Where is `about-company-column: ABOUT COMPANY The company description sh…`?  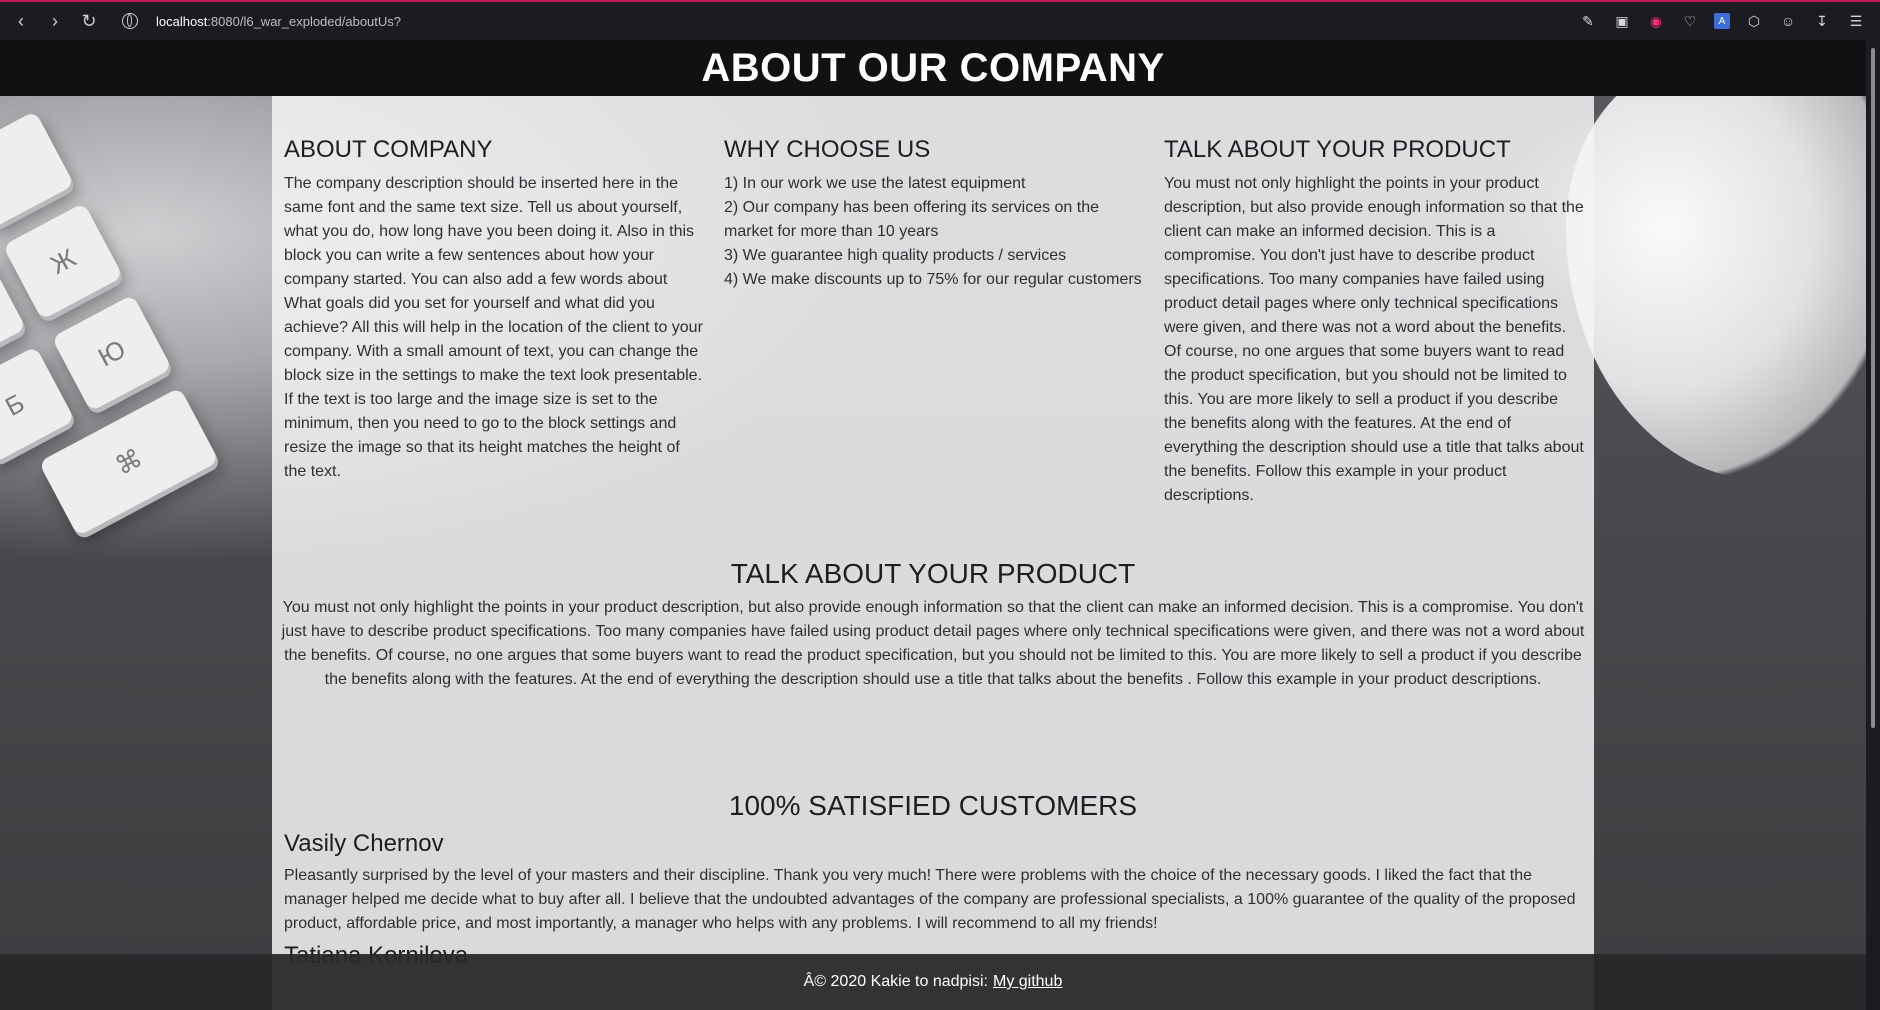 about-company-column: ABOUT COMPANY The company description sh… is located at coordinates (494, 322).